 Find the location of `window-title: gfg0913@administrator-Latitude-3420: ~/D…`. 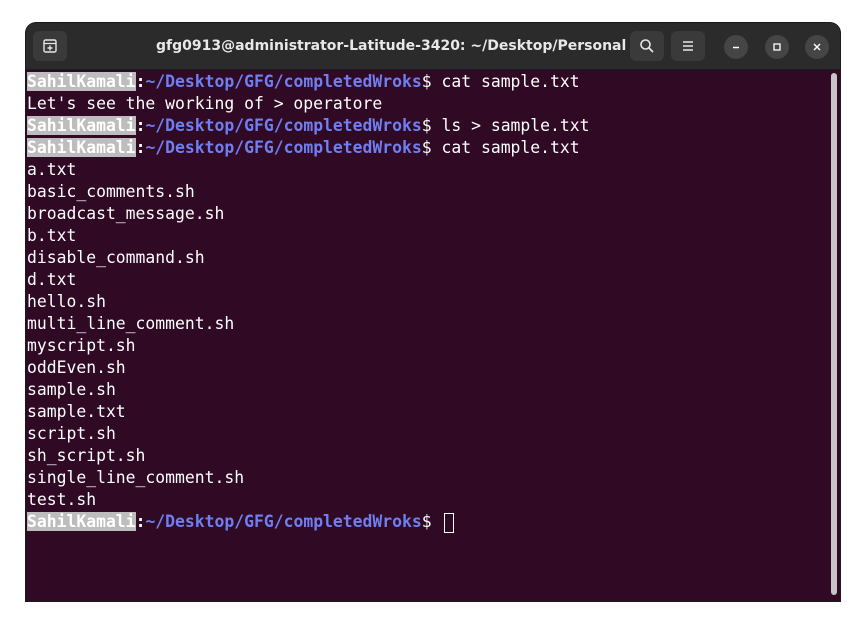

window-title: gfg0913@administrator-Latitude-3420: ~/D… is located at coordinates (391, 46).